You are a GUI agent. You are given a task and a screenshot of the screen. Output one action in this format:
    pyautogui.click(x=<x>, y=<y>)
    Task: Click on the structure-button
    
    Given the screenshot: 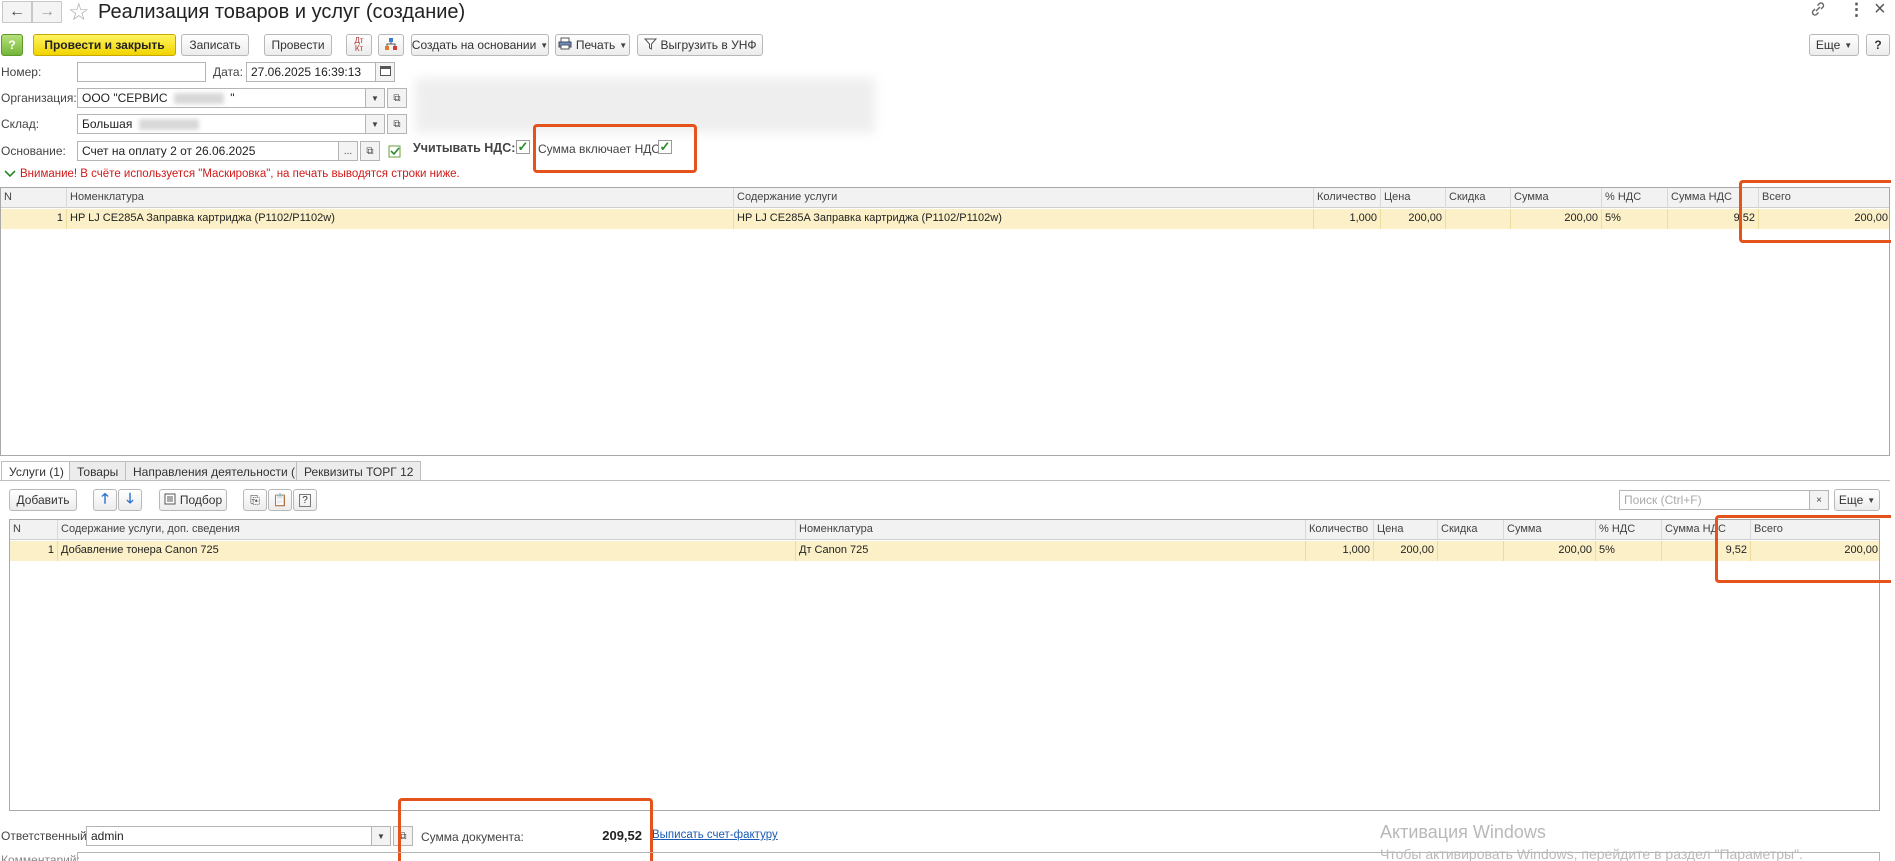 What is the action you would take?
    pyautogui.click(x=391, y=45)
    